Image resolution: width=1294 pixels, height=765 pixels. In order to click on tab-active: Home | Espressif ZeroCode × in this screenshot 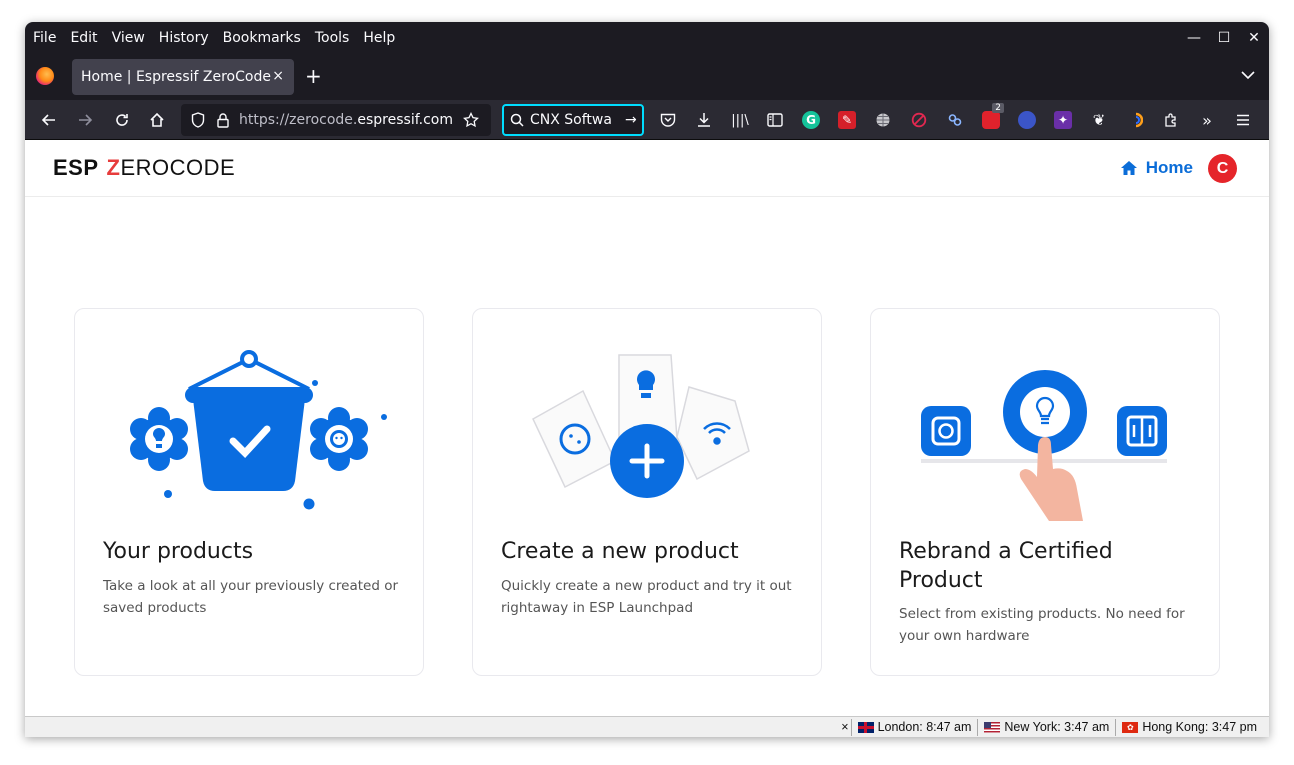, I will do `click(183, 77)`.